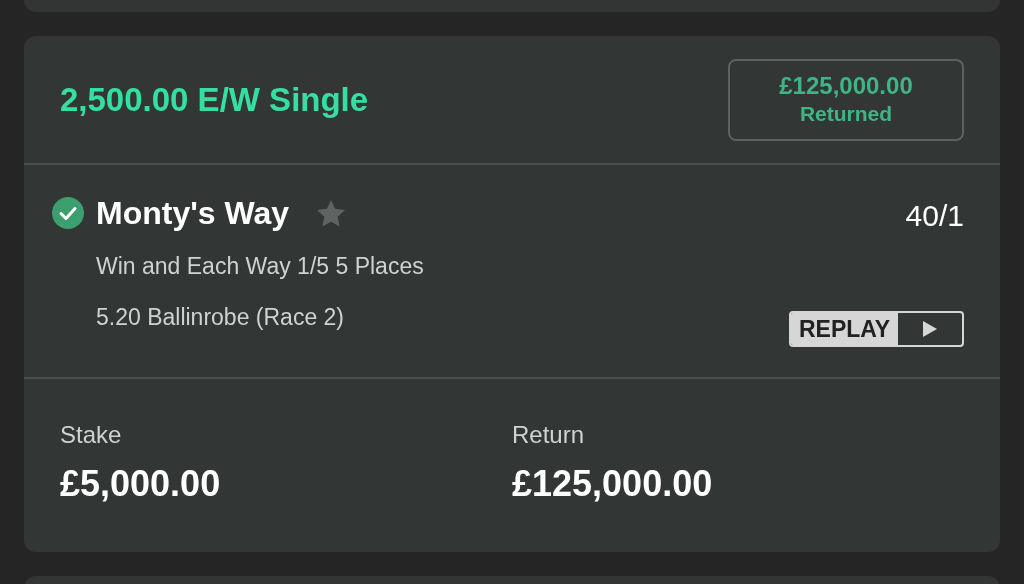 The image size is (1024, 584). What do you see at coordinates (141, 484) in the screenshot?
I see `total-value: £5,000.00` at bounding box center [141, 484].